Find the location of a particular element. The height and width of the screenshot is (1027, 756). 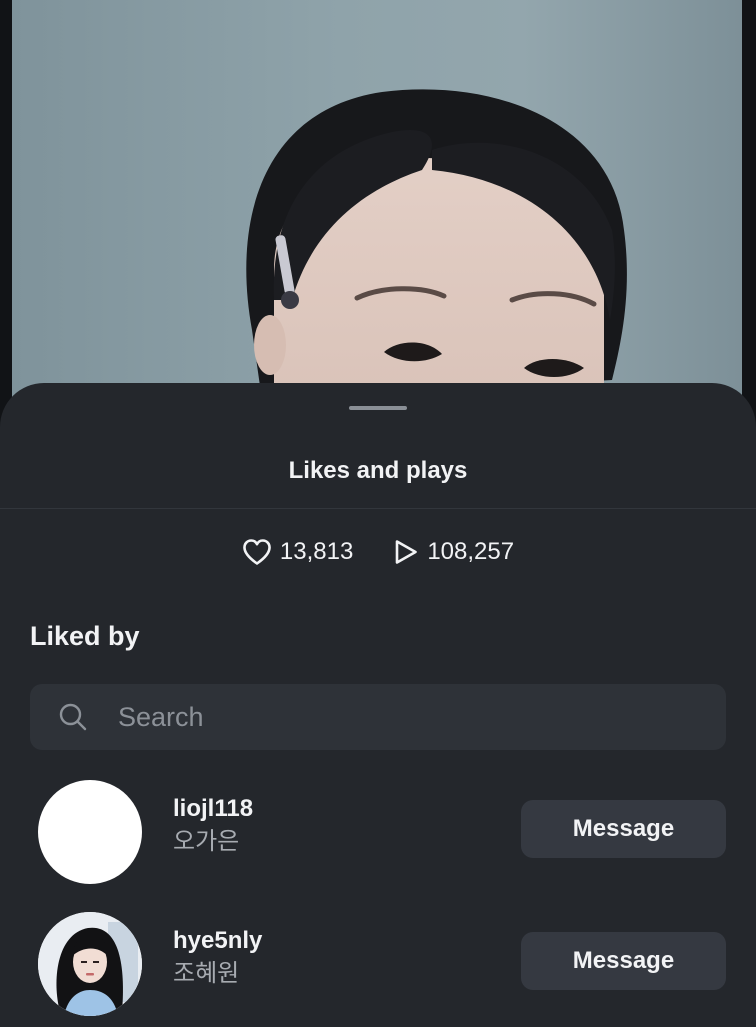

search-bar is located at coordinates (378, 717).